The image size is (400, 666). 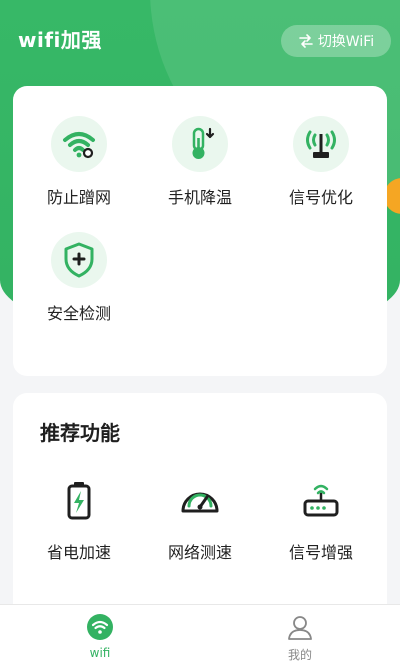 What do you see at coordinates (199, 552) in the screenshot?
I see `recommend-label: 网络测速` at bounding box center [199, 552].